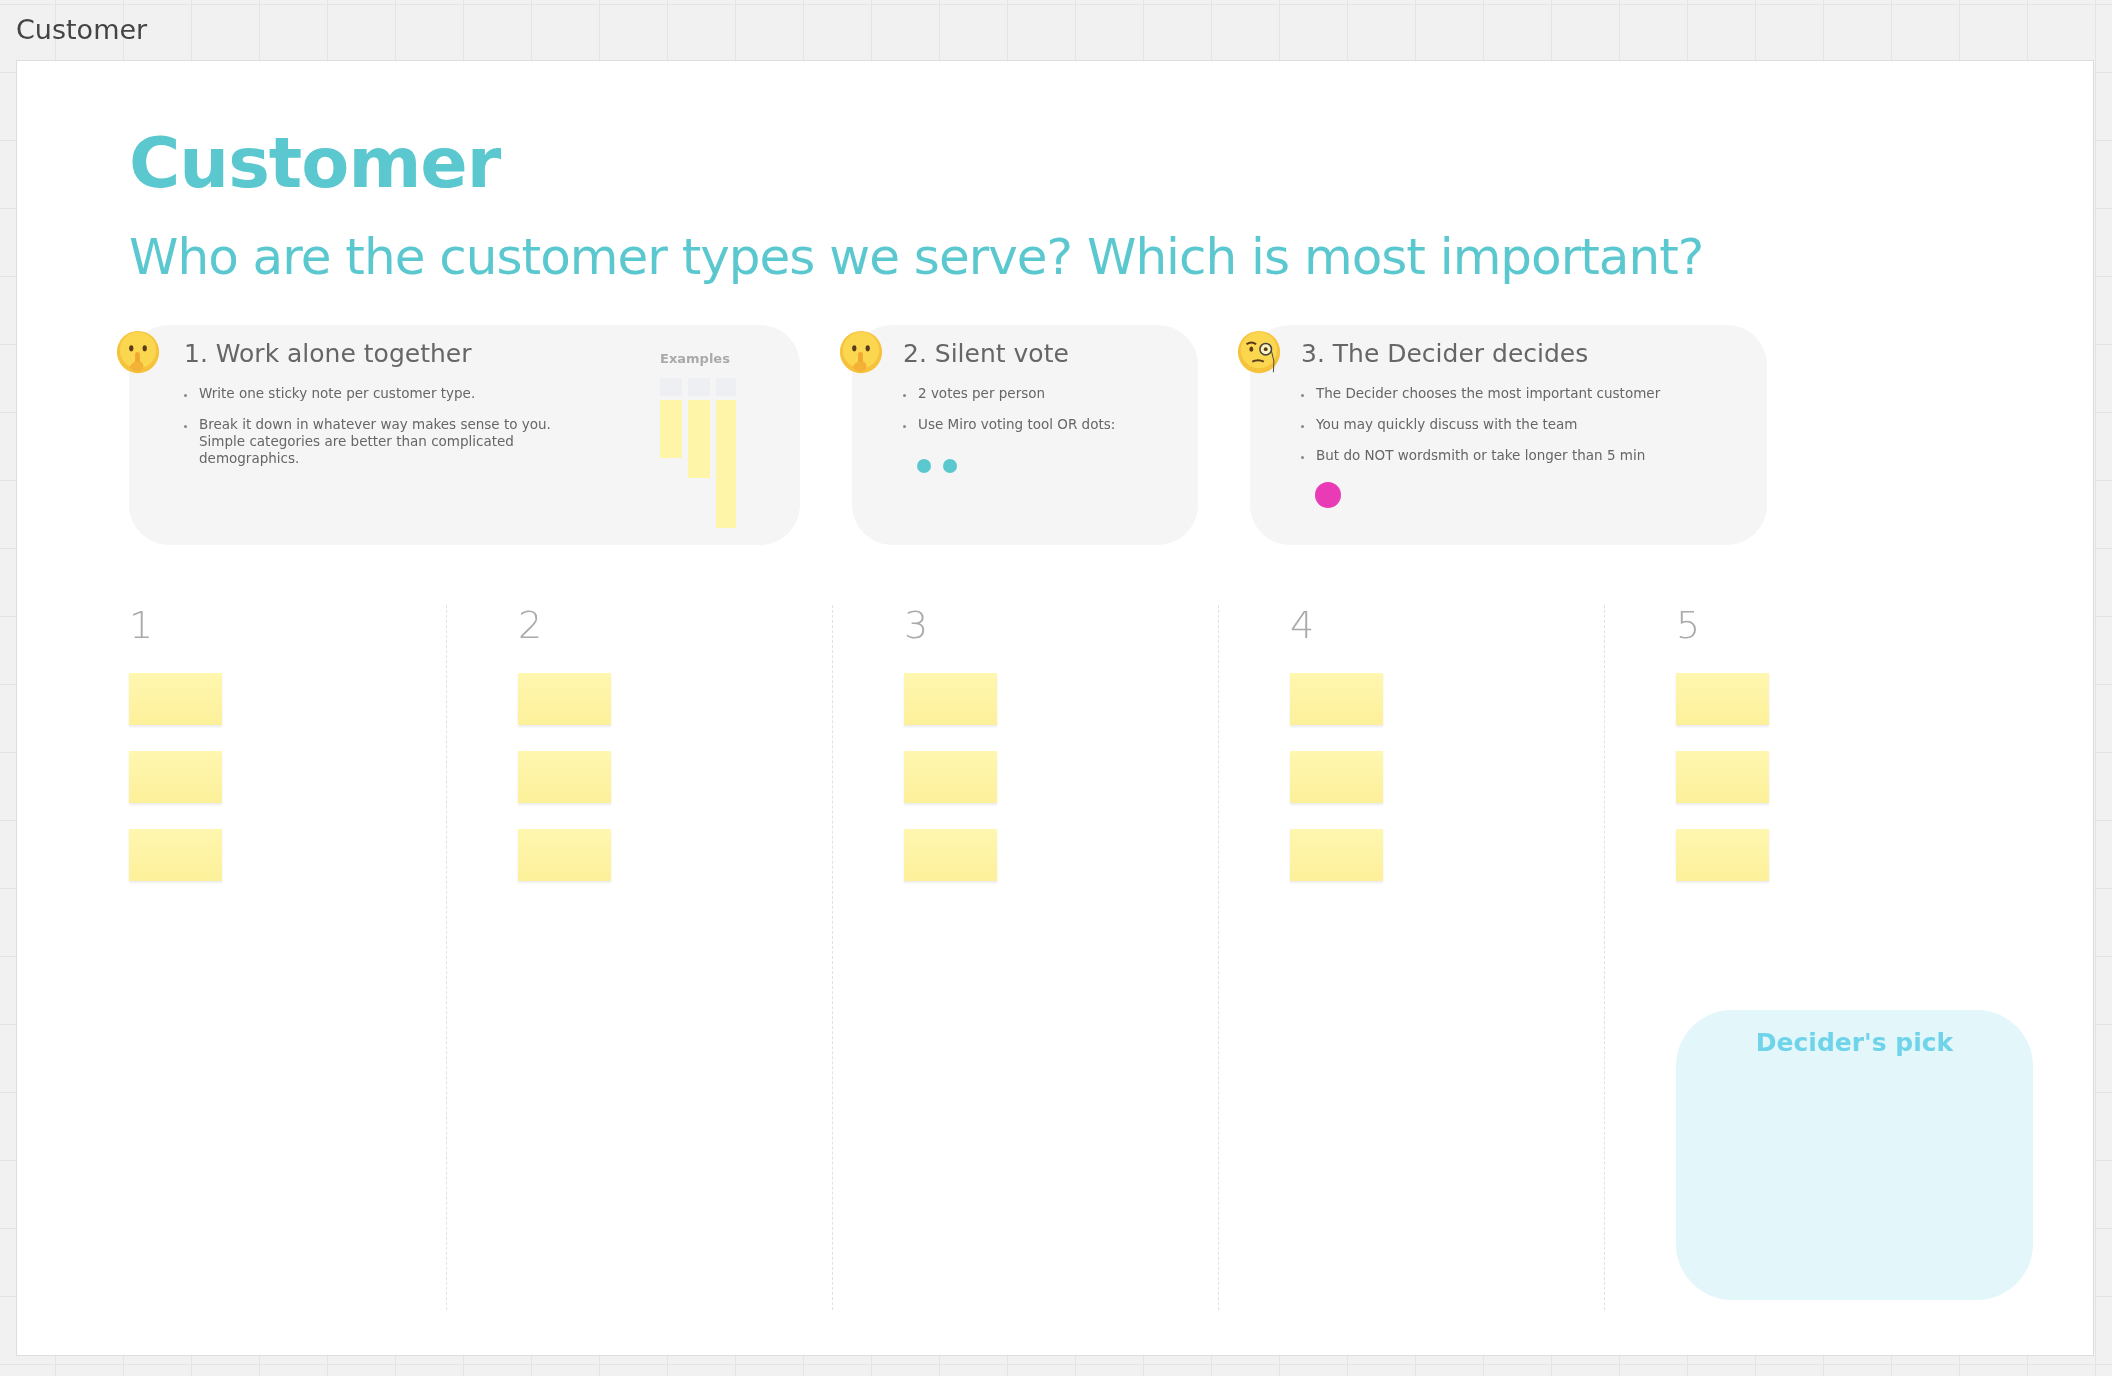 This screenshot has height=1376, width=2112. I want to click on decider-pick-label: Decider's pick, so click(1854, 1043).